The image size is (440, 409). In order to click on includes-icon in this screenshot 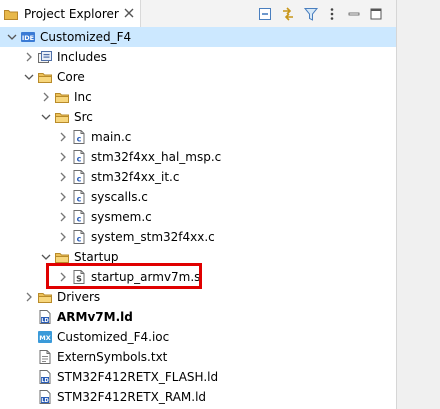, I will do `click(45, 57)`.